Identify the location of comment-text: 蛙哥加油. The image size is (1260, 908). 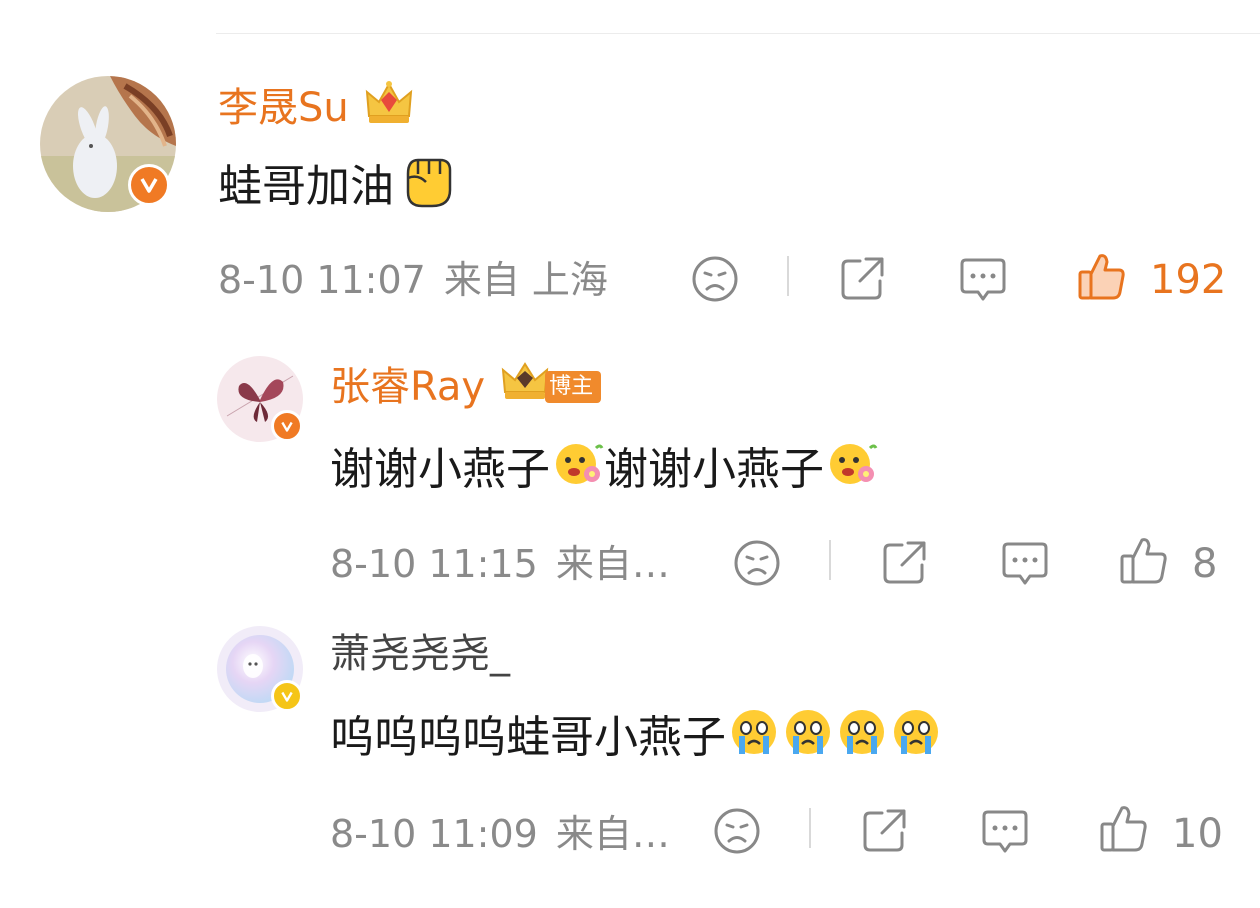
(306, 186).